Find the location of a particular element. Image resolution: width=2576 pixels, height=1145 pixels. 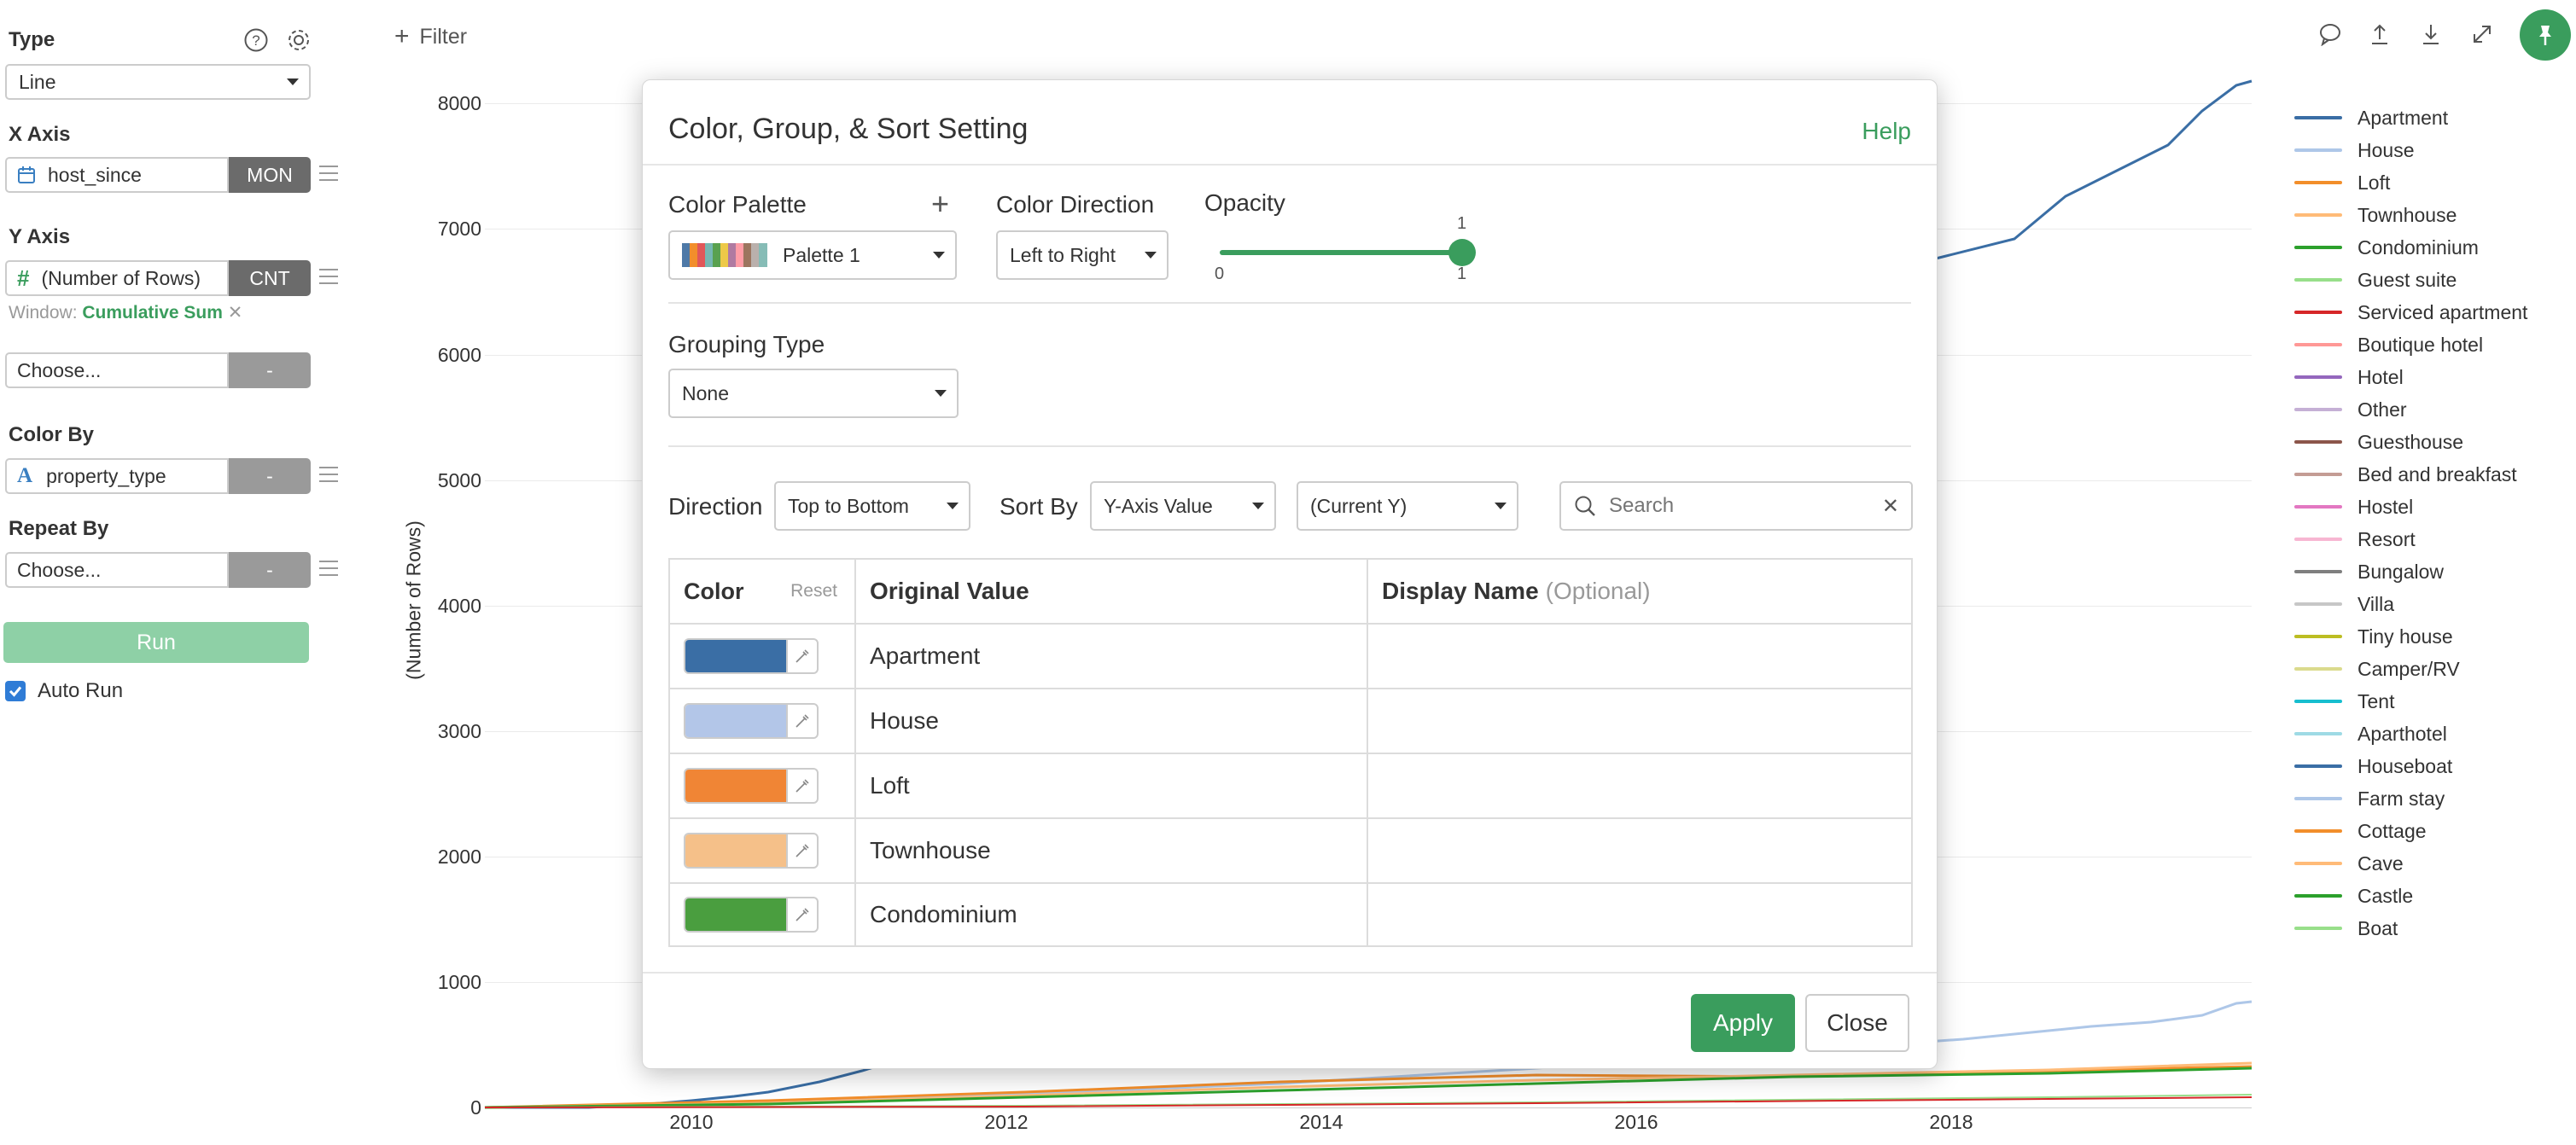

table-row: Townhouse is located at coordinates (1290, 849).